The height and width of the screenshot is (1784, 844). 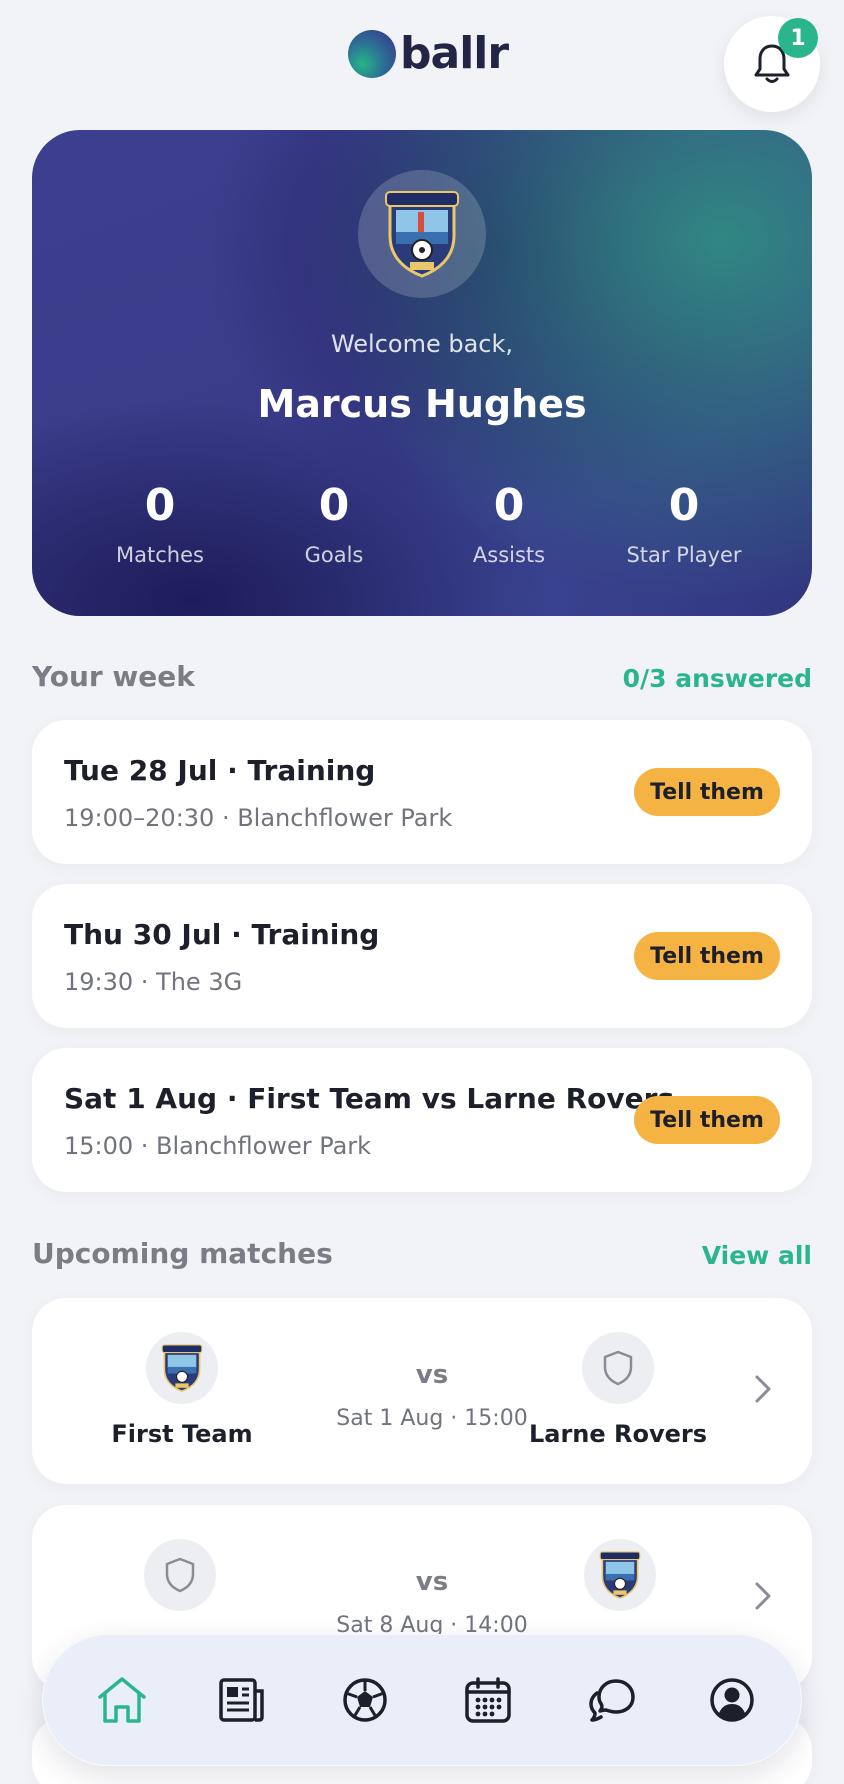 I want to click on nav-calendar, so click(x=488, y=1700).